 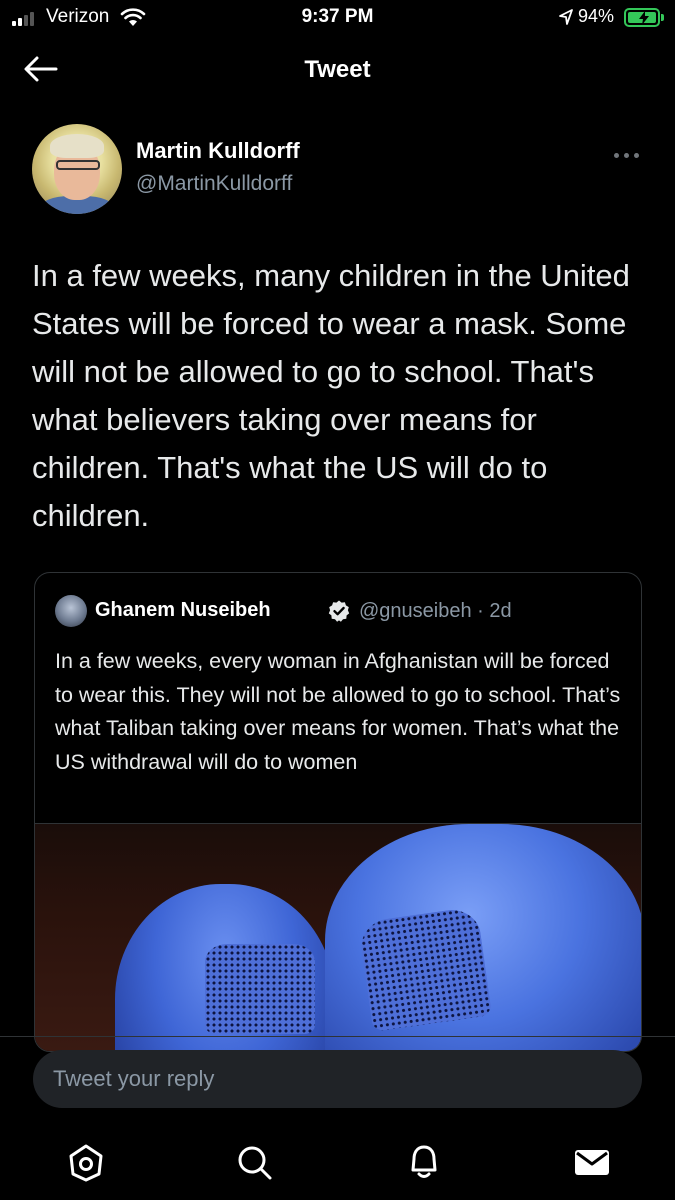 I want to click on reply-input, so click(x=337, y=1079).